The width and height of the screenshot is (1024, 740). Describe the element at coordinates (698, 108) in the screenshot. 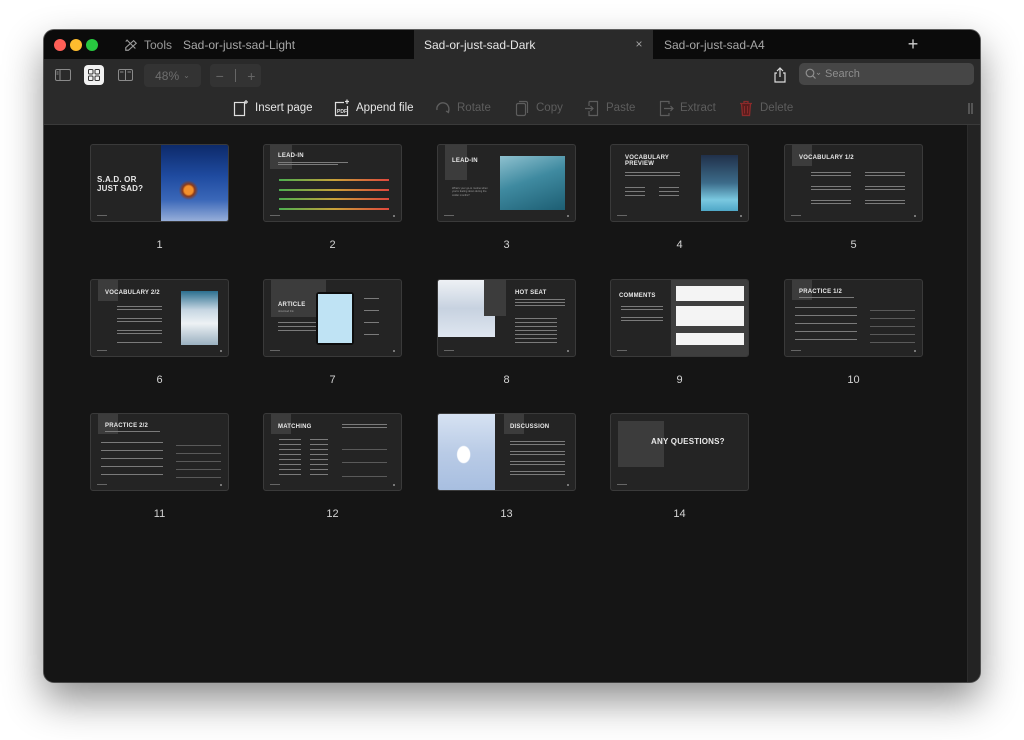

I see `extract-label: Extract` at that location.